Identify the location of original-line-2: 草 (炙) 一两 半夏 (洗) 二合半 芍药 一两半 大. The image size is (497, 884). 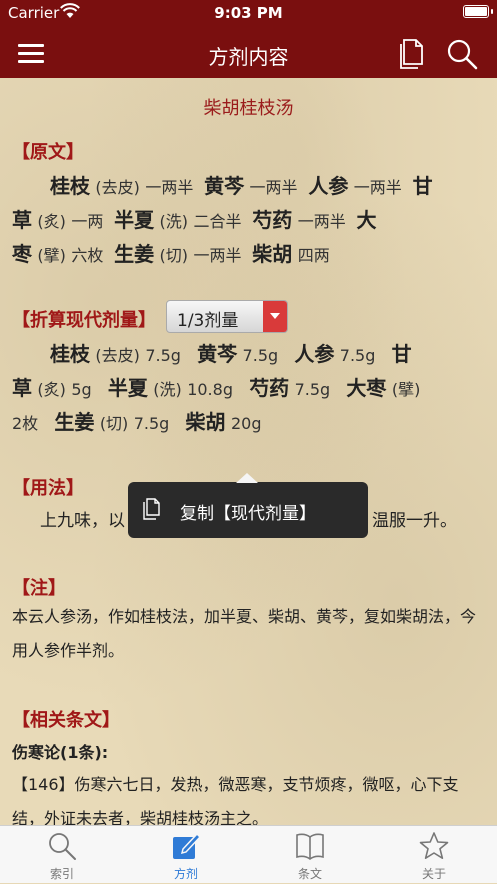
(194, 220).